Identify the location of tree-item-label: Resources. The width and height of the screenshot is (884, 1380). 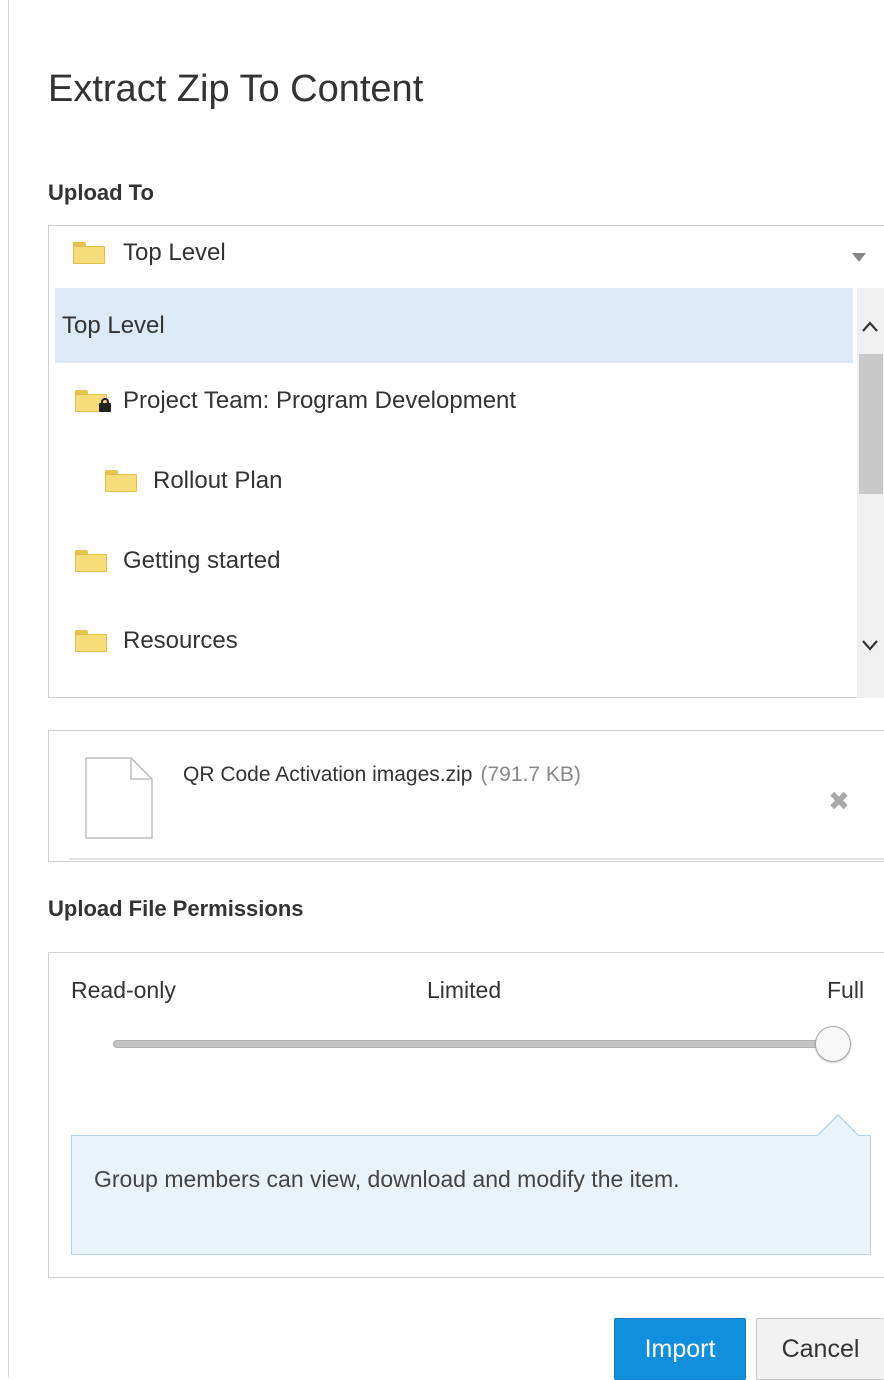
(180, 640).